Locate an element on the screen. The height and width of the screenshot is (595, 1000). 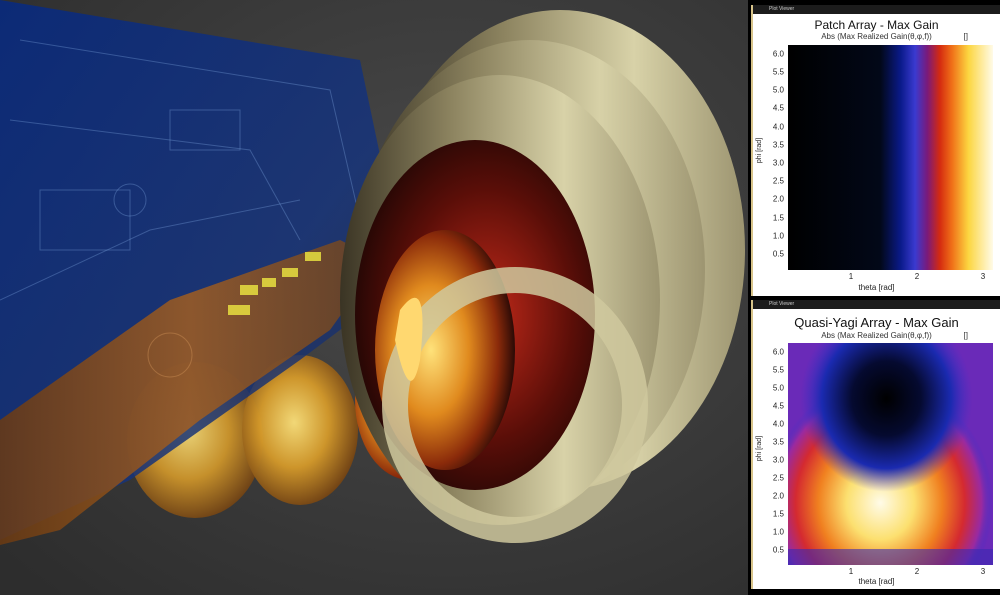
heatmap-patch-array is located at coordinates (890, 157).